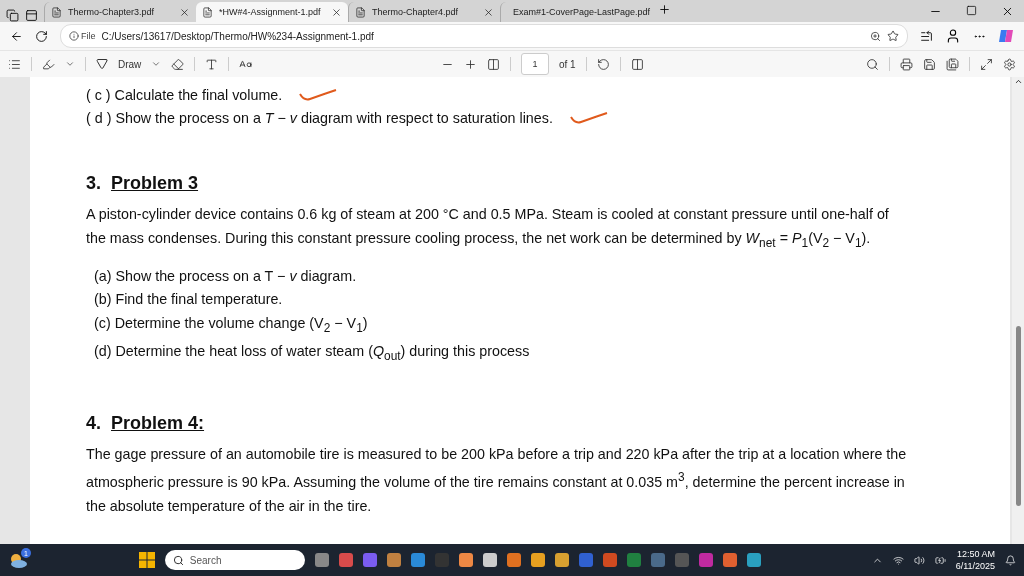  What do you see at coordinates (130, 64) in the screenshot?
I see `draw-button: Draw` at bounding box center [130, 64].